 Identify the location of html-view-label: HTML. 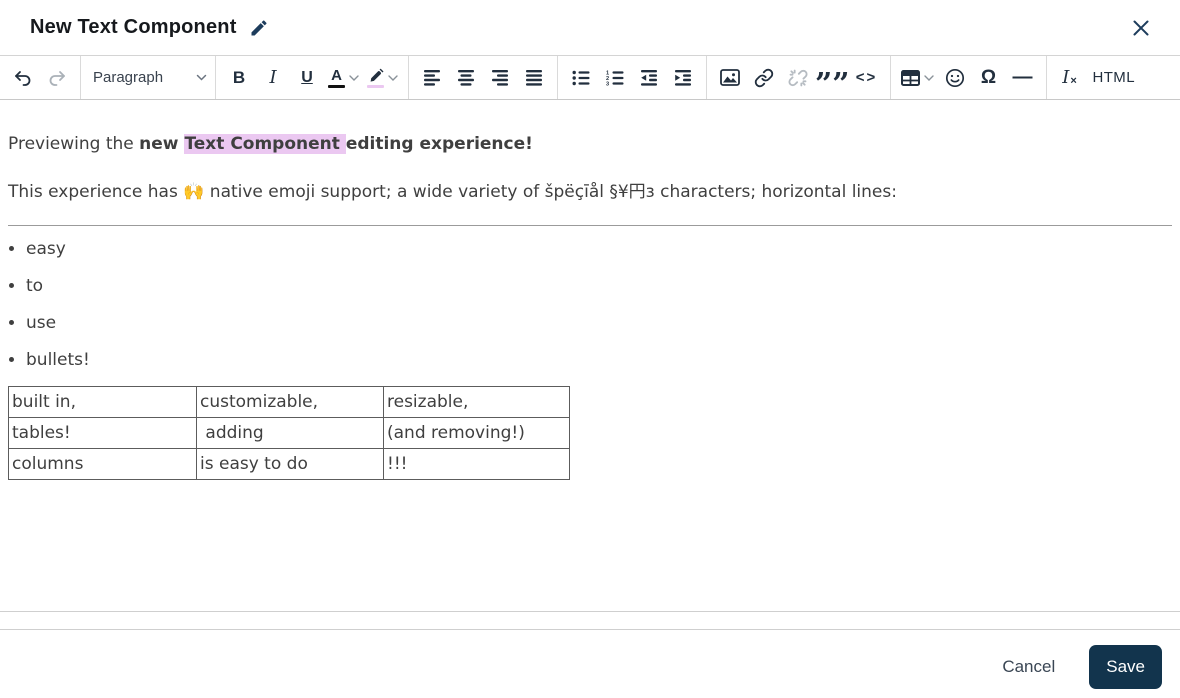
(1113, 77).